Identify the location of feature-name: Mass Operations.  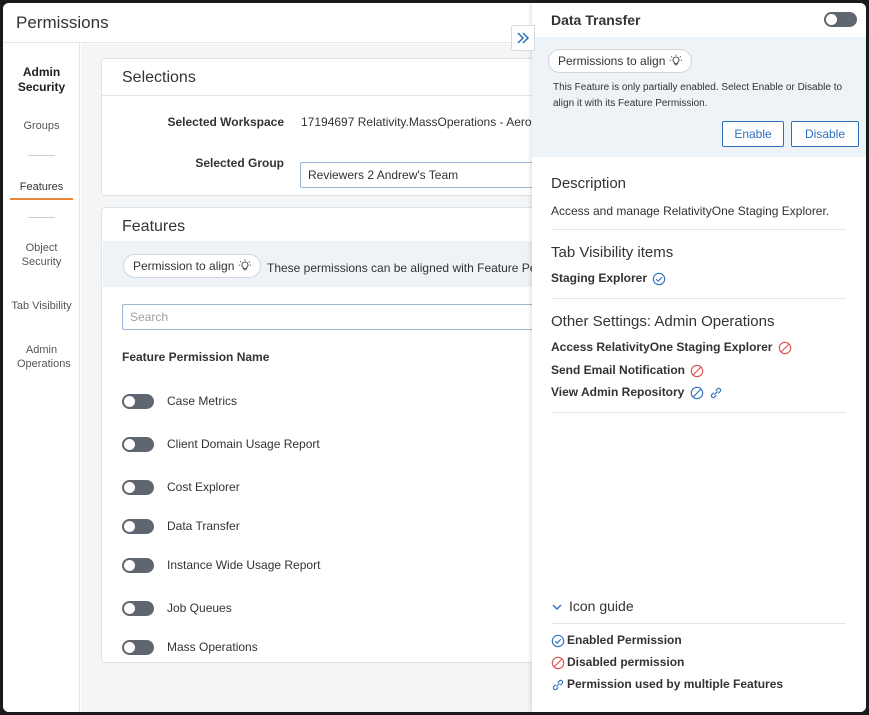
(212, 647).